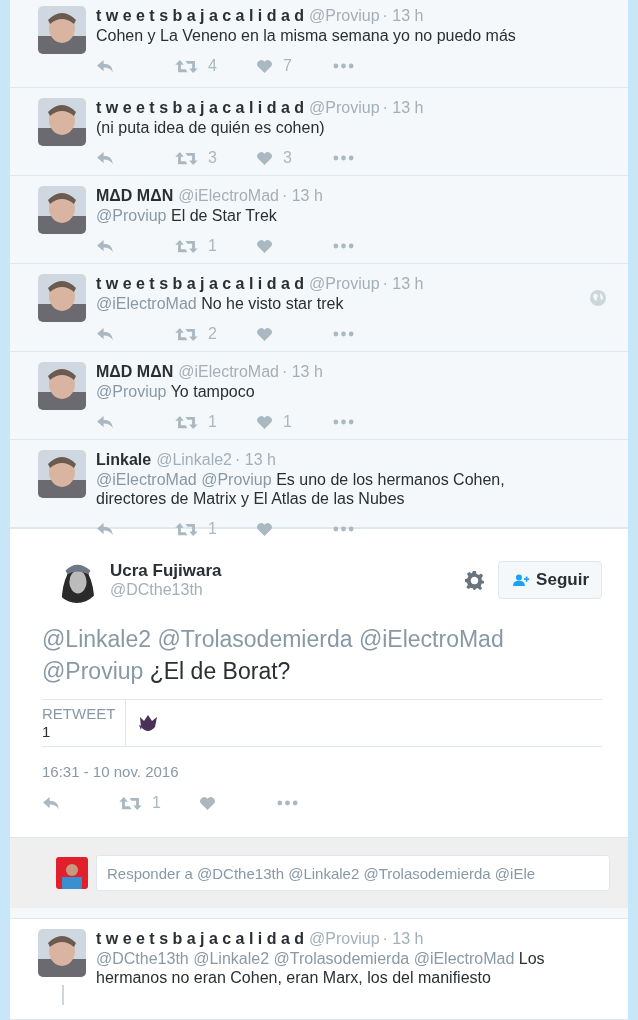 The height and width of the screenshot is (1020, 638). What do you see at coordinates (550, 580) in the screenshot?
I see `follow-button: Seguir` at bounding box center [550, 580].